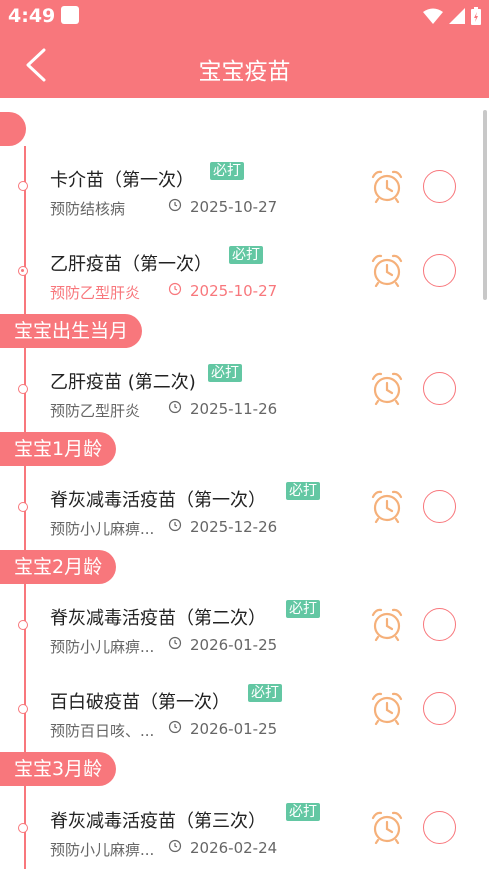 This screenshot has width=489, height=869. I want to click on status-bar: 4:49, so click(244, 16).